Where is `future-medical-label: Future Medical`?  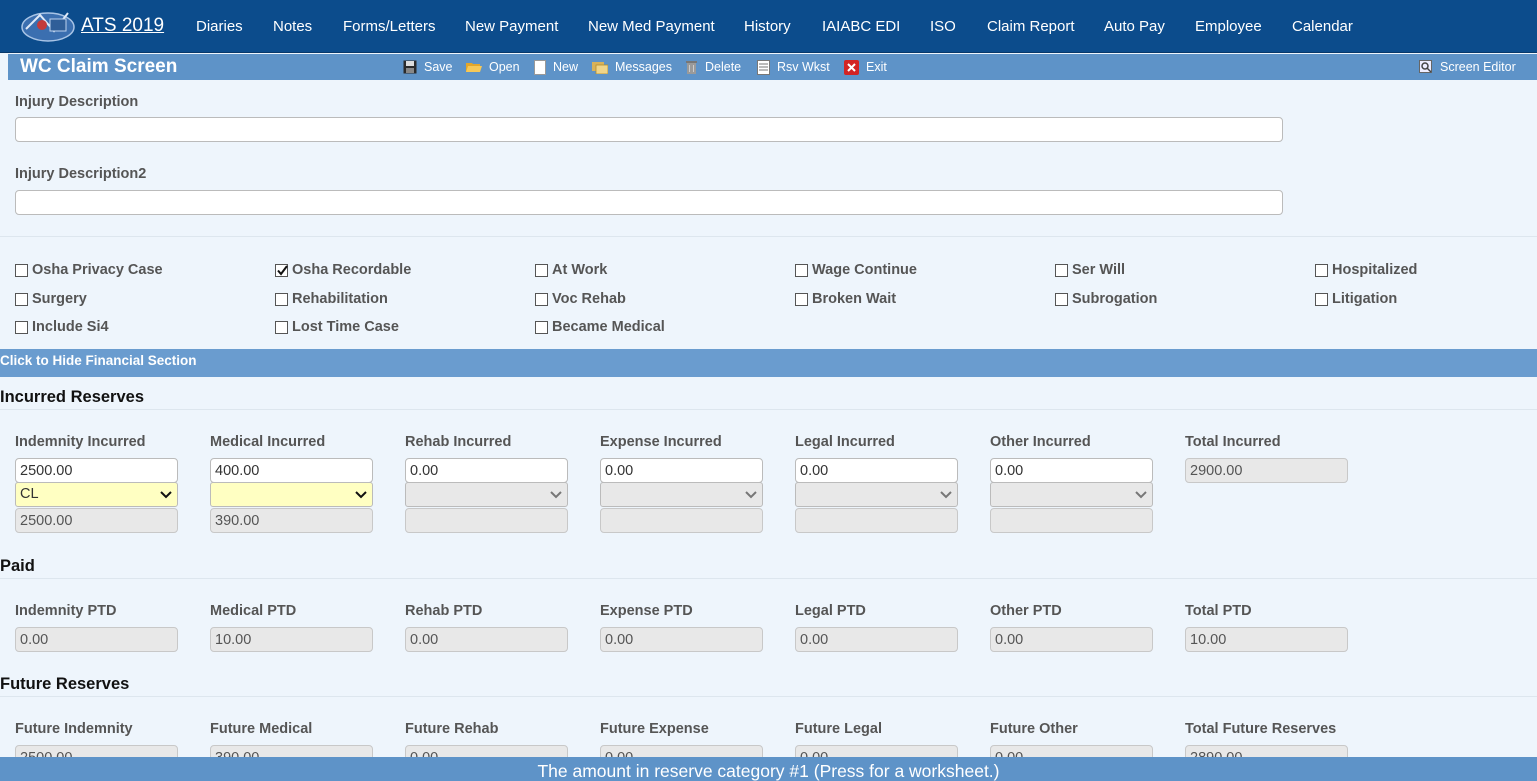
future-medical-label: Future Medical is located at coordinates (261, 729).